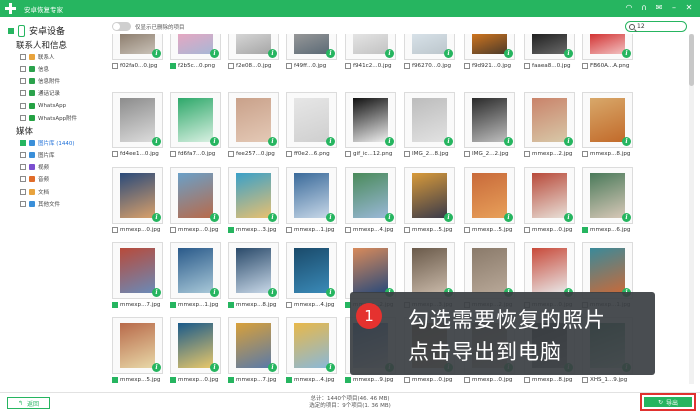 The image size is (700, 414). Describe the element at coordinates (369, 380) in the screenshot. I see `photo-filename-row: mmexp...9.jpg` at that location.